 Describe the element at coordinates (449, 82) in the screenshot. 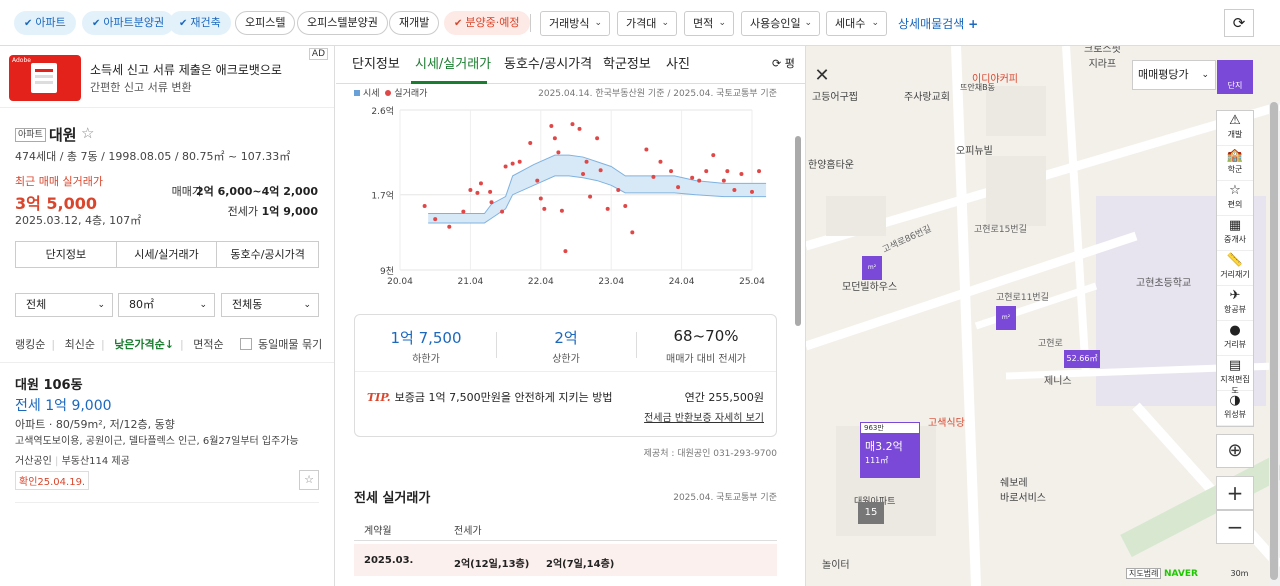

I see `active-tab-indicator` at that location.